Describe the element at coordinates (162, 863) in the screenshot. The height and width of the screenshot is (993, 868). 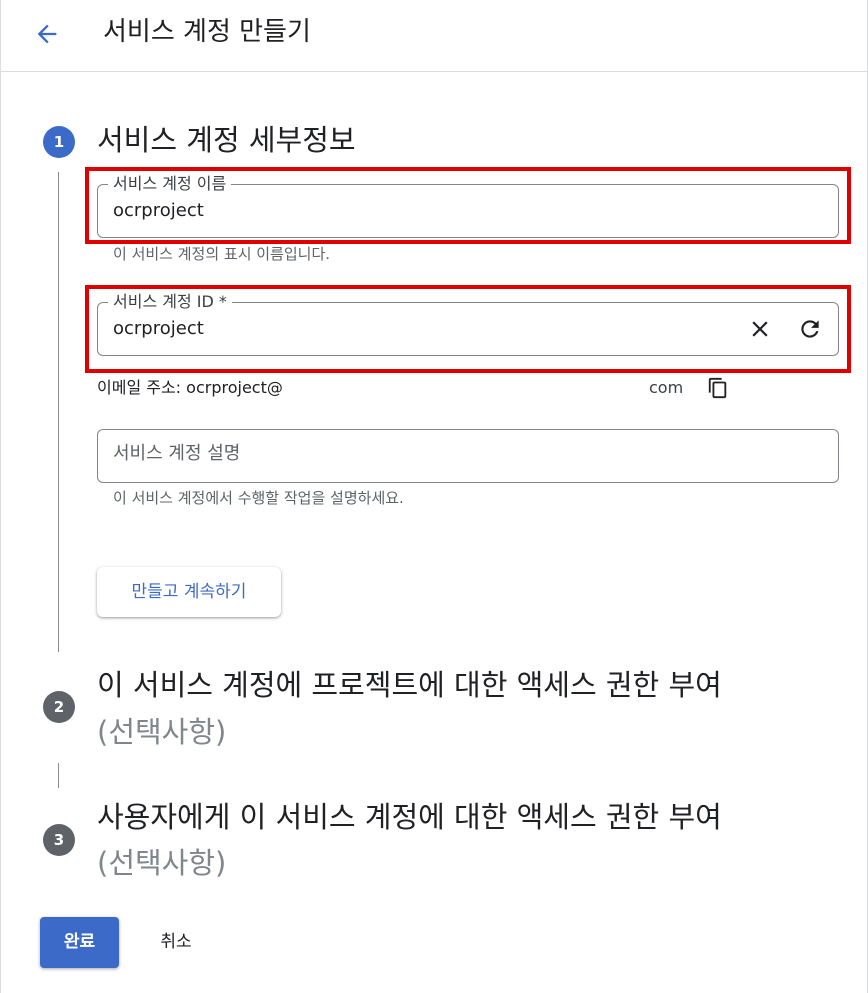
I see `step-3-subtitle: (선택사항)` at that location.